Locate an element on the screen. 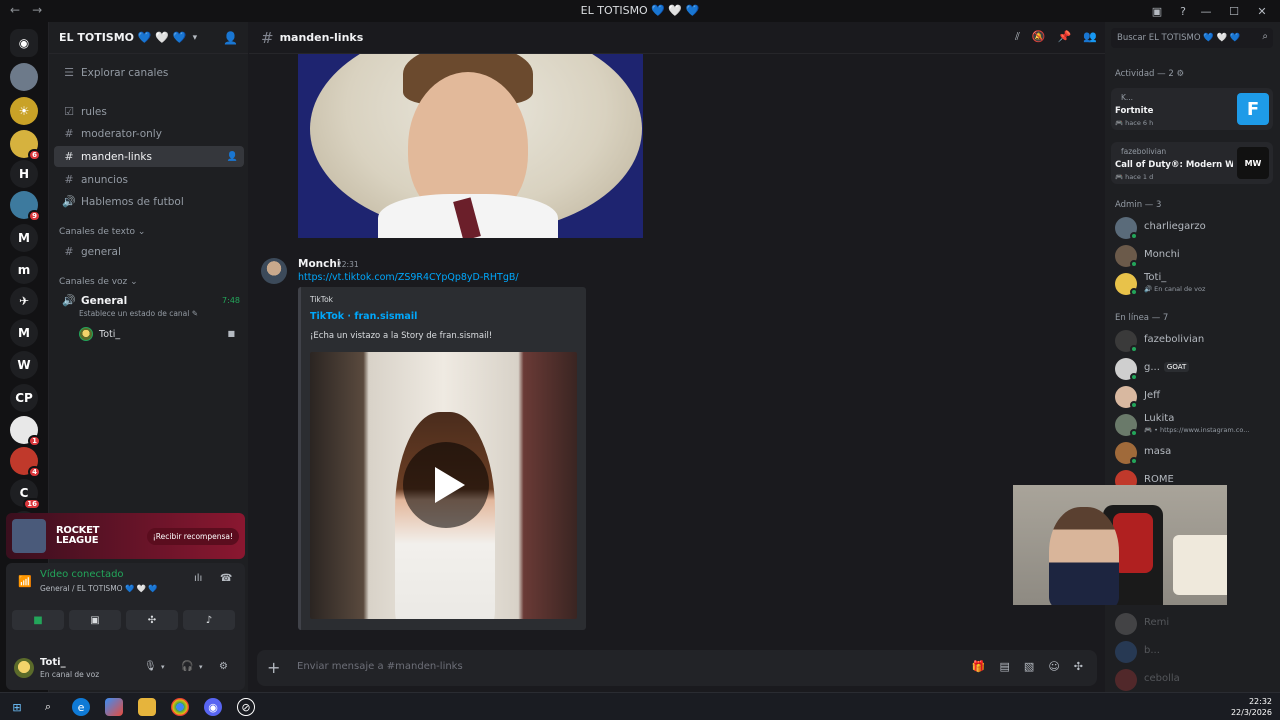 Image resolution: width=1280 pixels, height=720 pixels. member-item: charliegarzo is located at coordinates (1194, 228).